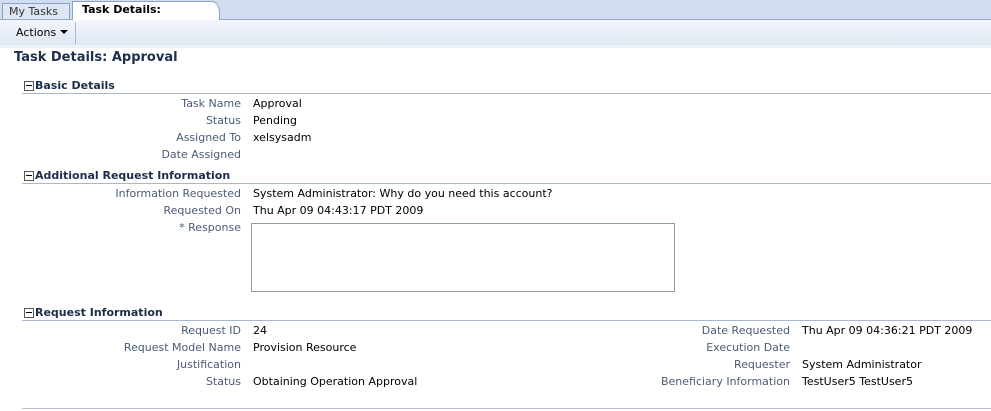  I want to click on section-title: Additional Request Information, so click(133, 175).